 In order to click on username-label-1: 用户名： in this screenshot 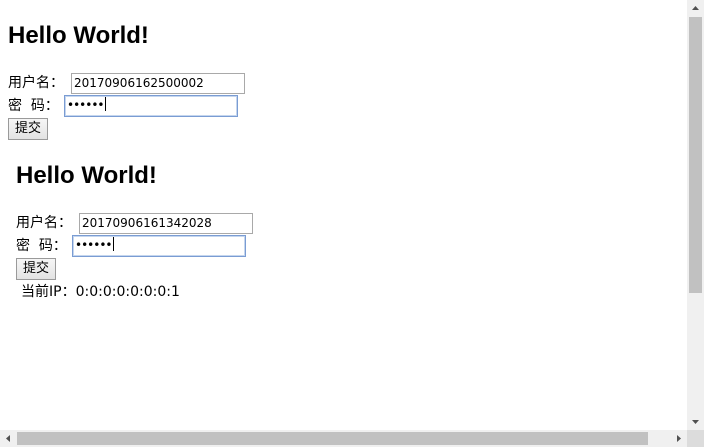, I will do `click(36, 83)`.